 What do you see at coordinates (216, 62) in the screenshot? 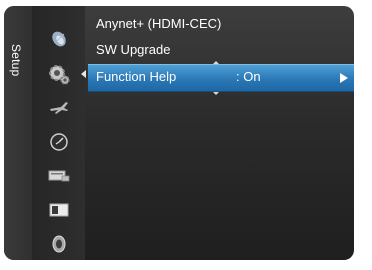
I see `scroll-up-indicator-icon` at bounding box center [216, 62].